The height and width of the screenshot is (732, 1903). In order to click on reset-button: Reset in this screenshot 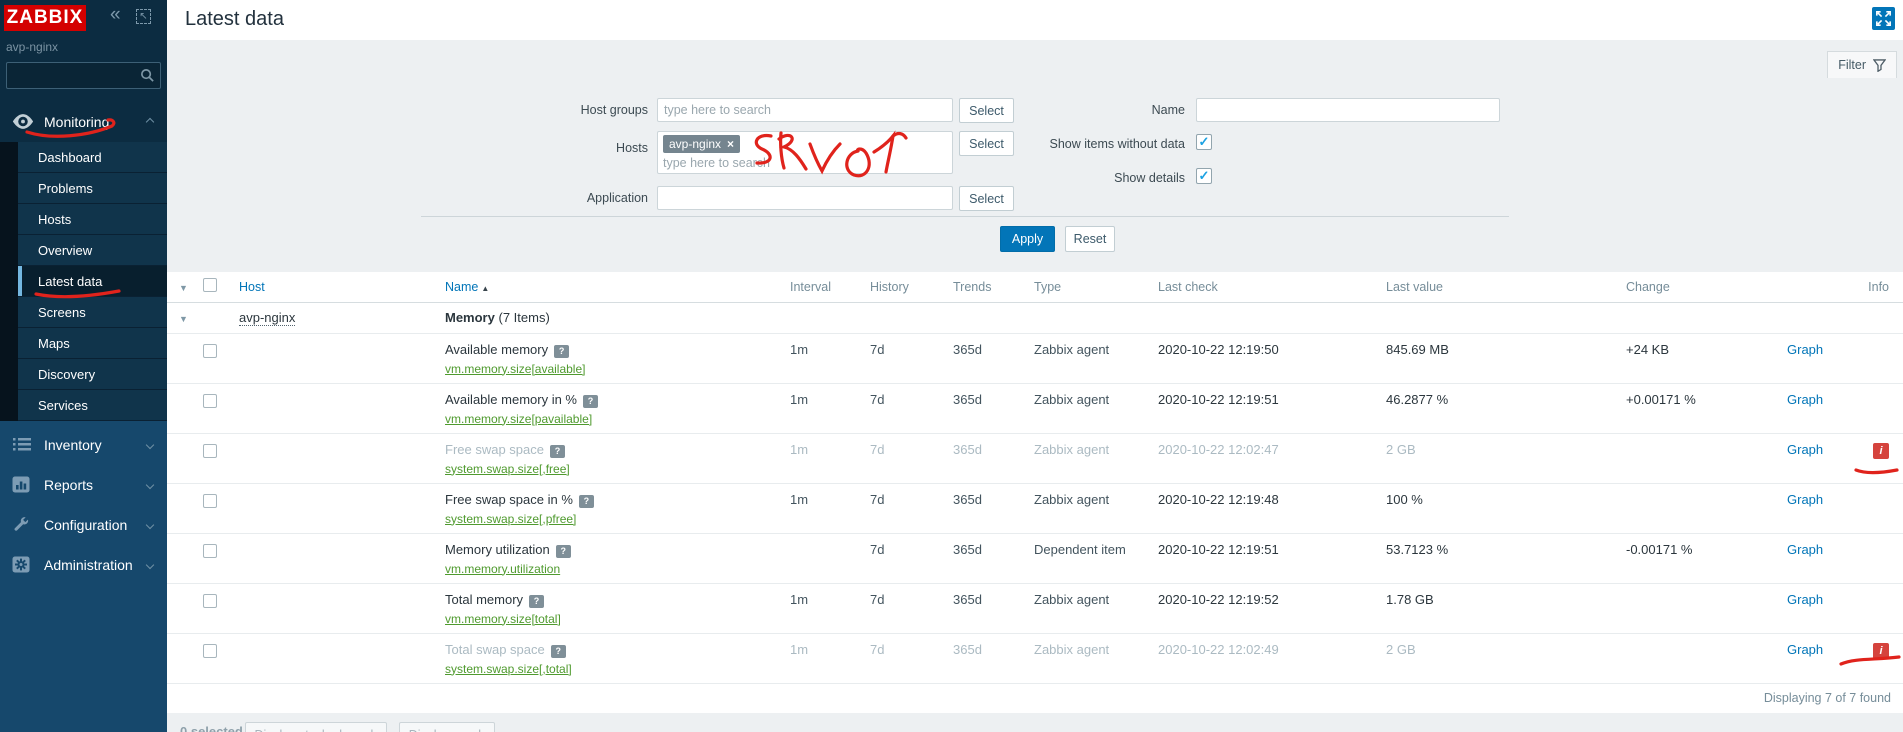, I will do `click(1090, 239)`.